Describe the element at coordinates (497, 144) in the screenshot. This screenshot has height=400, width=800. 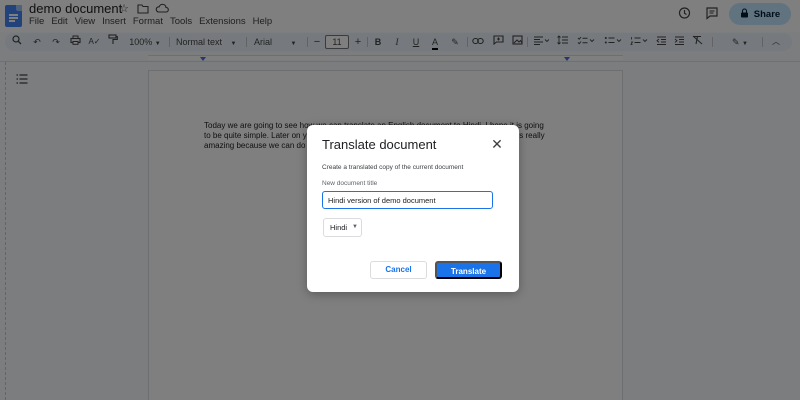
I see `close-icon: ✕` at that location.